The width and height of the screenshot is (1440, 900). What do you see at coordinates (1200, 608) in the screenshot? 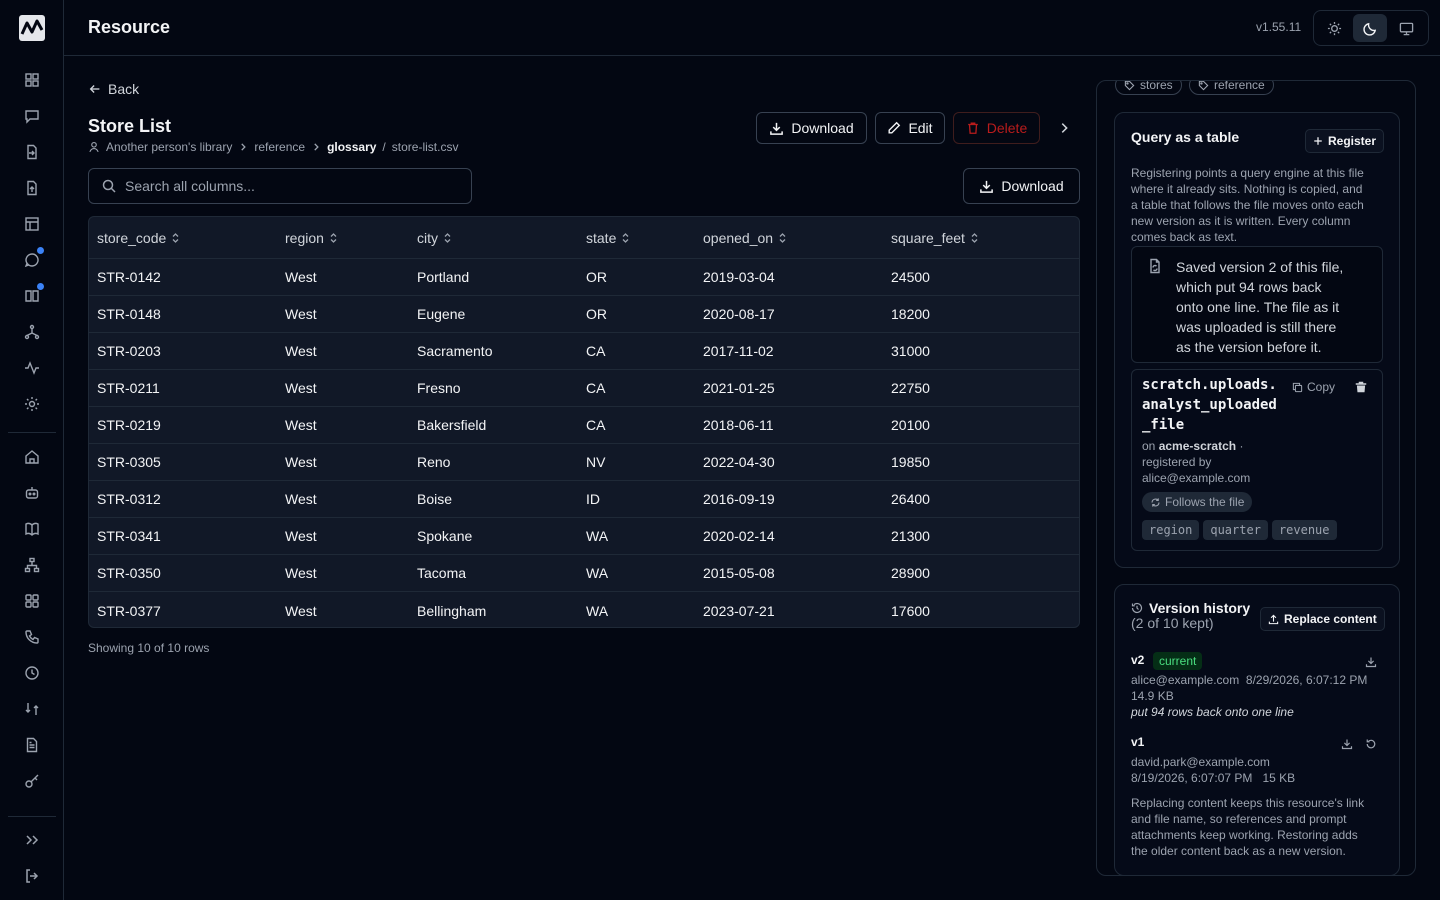
I see `history-title: Version history` at bounding box center [1200, 608].